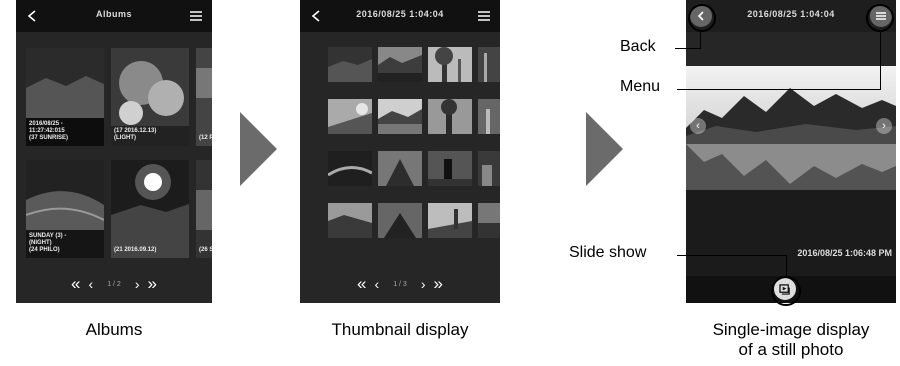 The width and height of the screenshot is (900, 366). What do you see at coordinates (791, 349) in the screenshot?
I see `caption-line-2: of a still photo` at bounding box center [791, 349].